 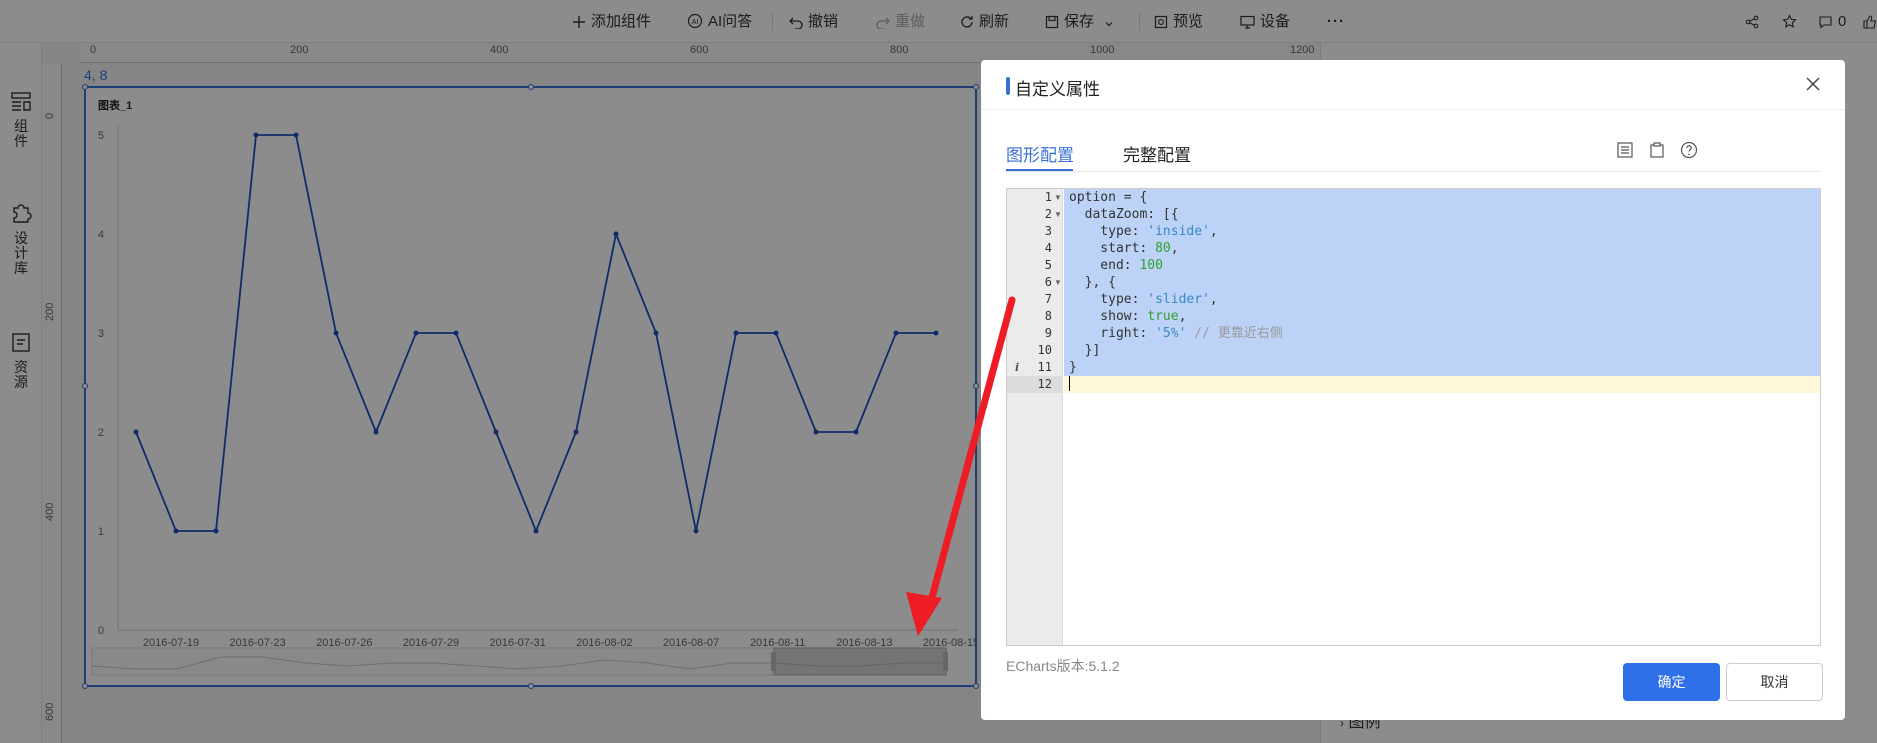 What do you see at coordinates (1157, 153) in the screenshot?
I see `tab-full-config: 完整配置` at bounding box center [1157, 153].